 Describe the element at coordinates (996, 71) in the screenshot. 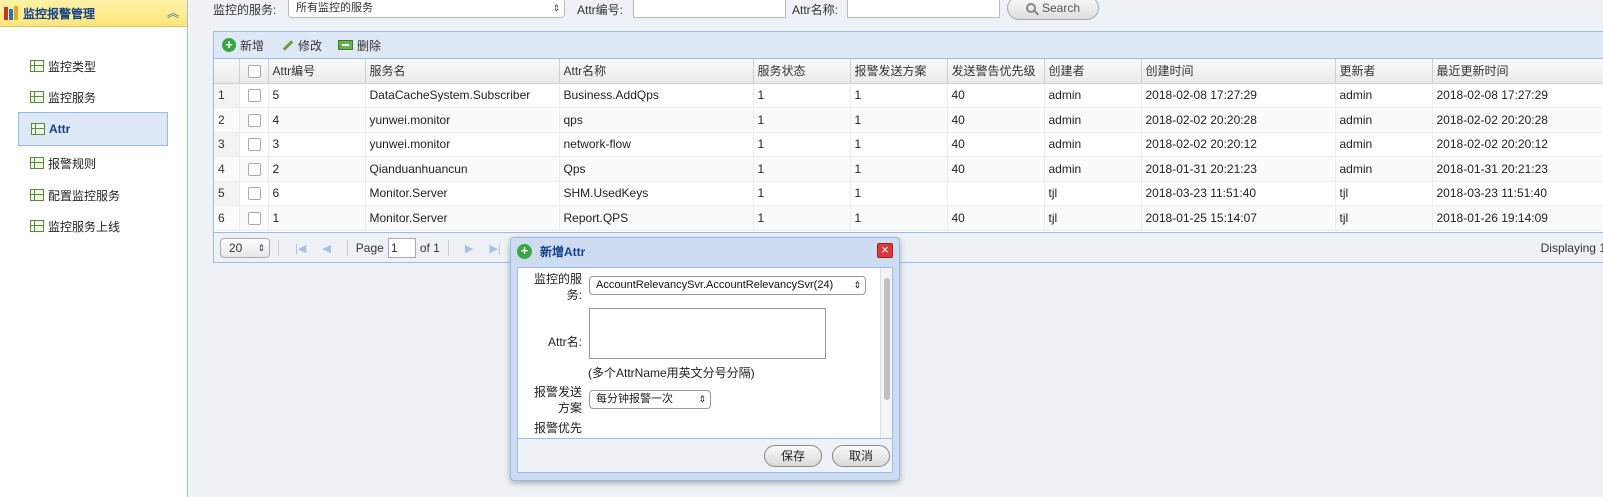

I see `column-header: 发送警告优先级` at that location.